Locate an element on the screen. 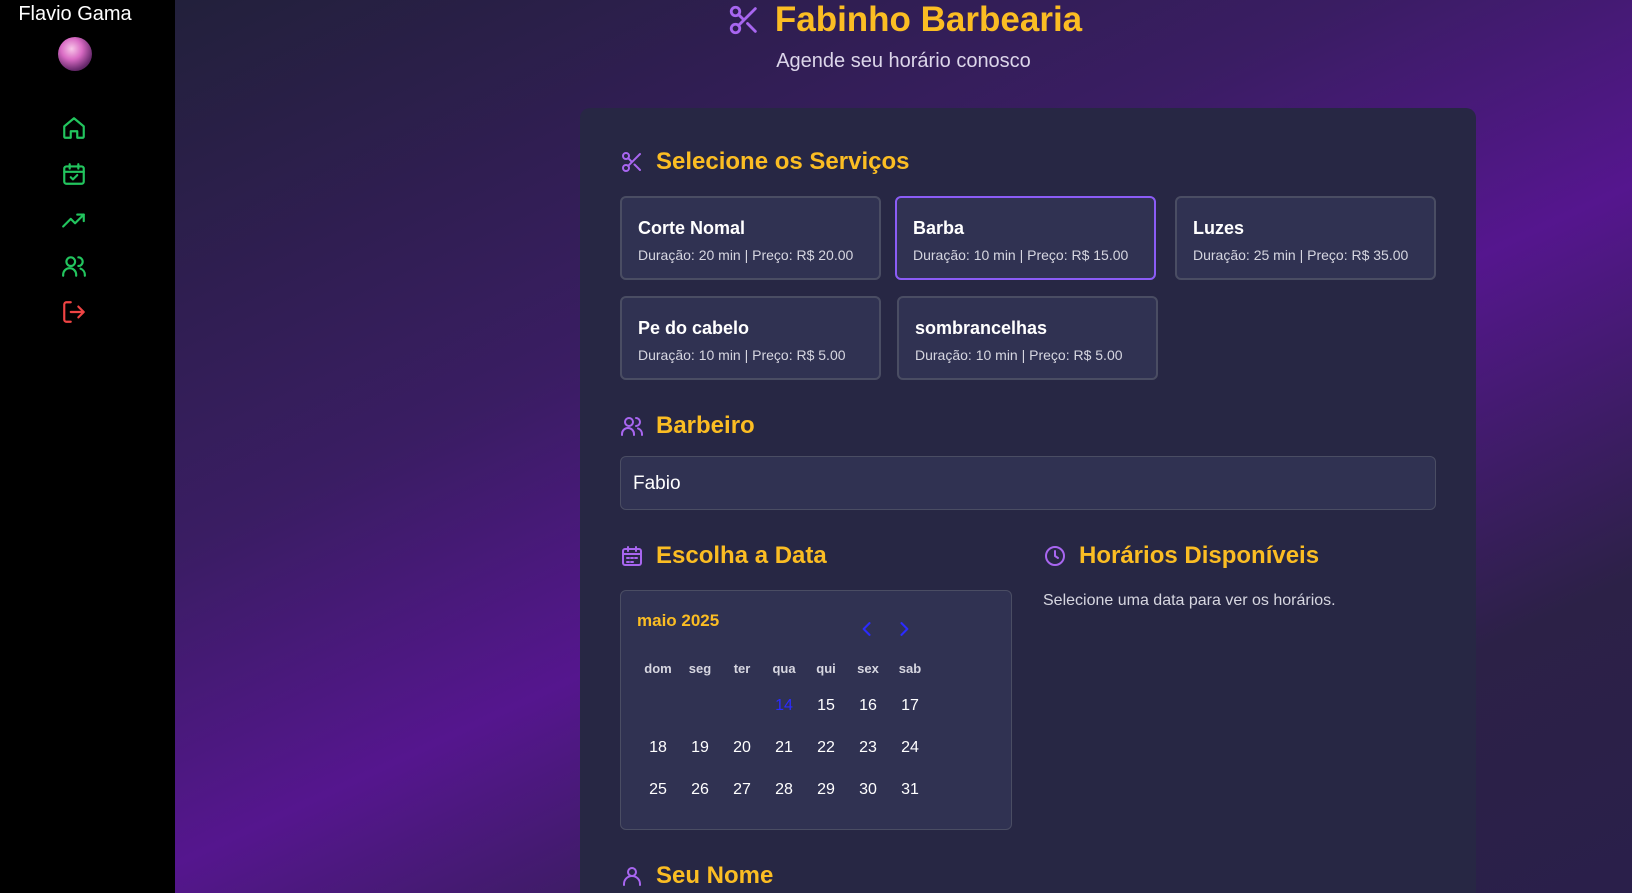  service-card-luzes: Luzes Duração: 25 min | Preço: R$ 35.00 is located at coordinates (1305, 238).